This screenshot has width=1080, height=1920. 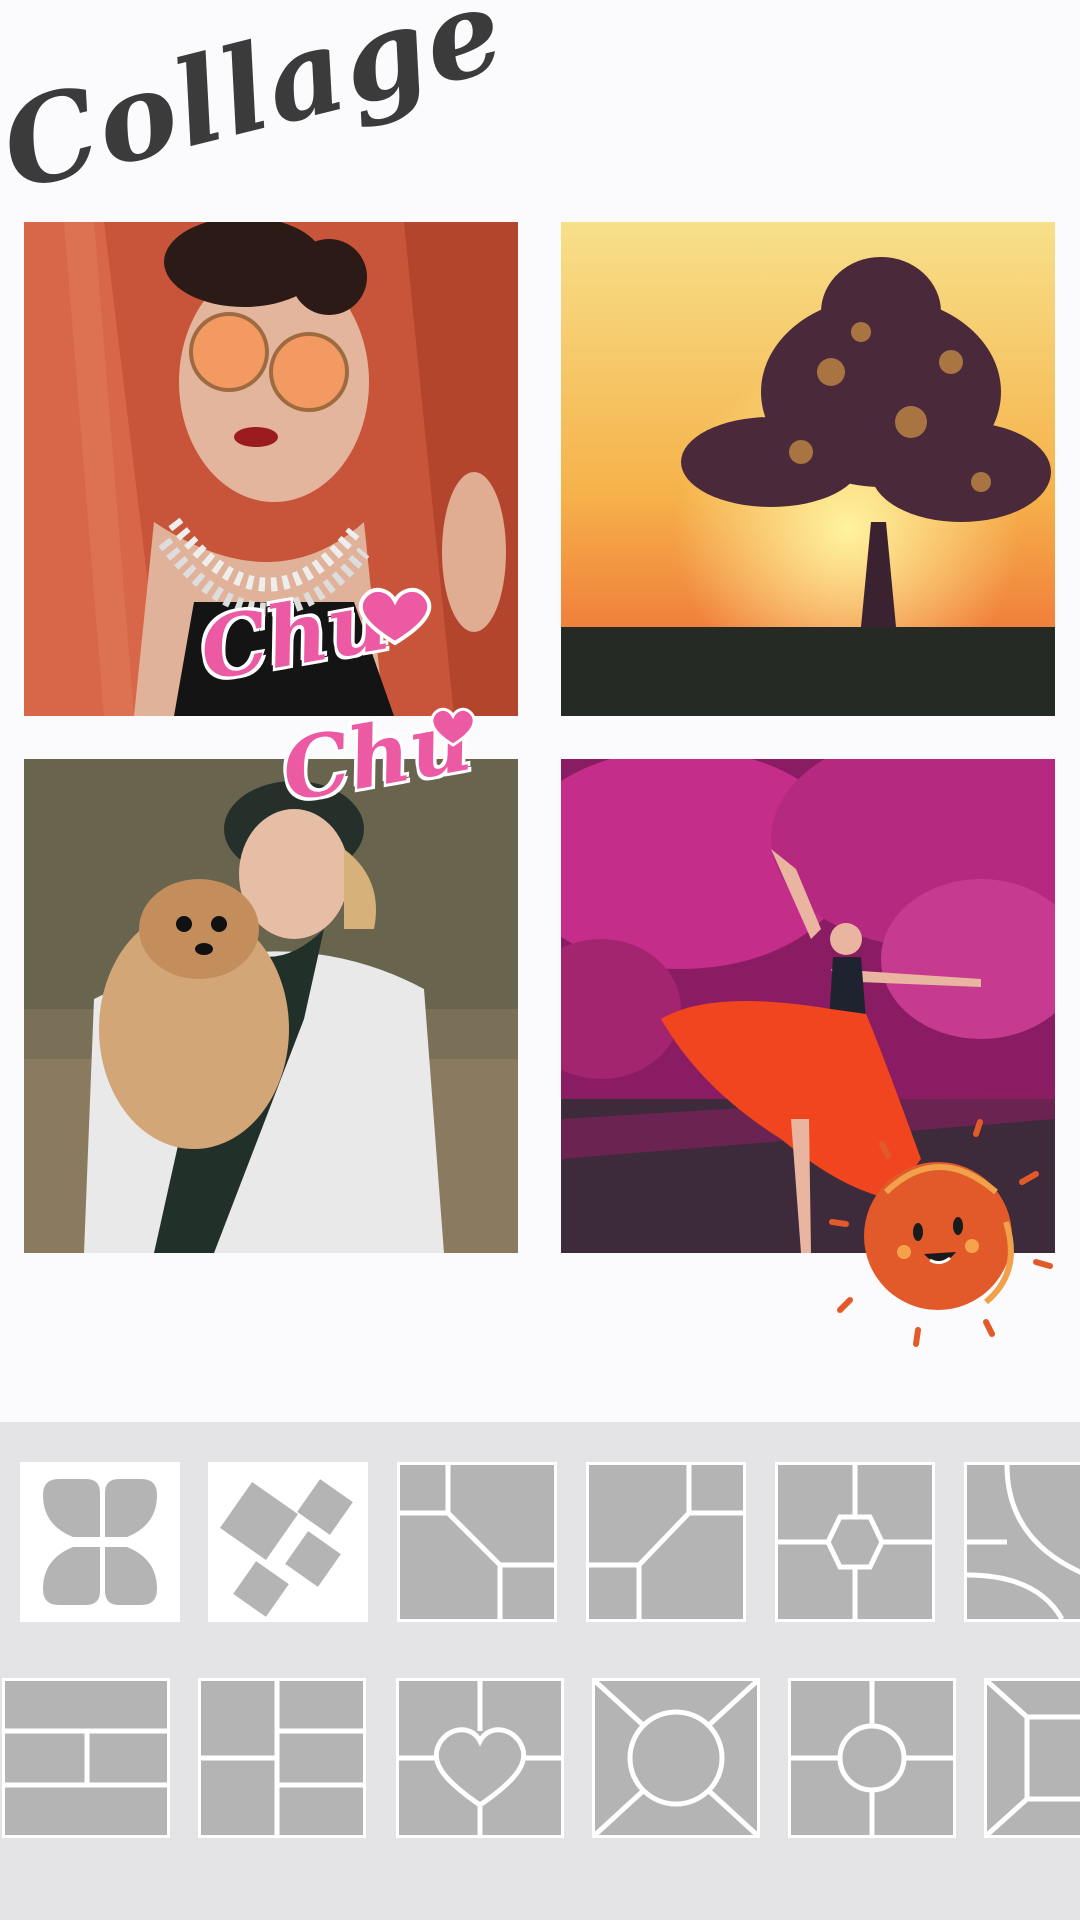 What do you see at coordinates (1022, 1542) in the screenshot?
I see `layout-quarter-arc` at bounding box center [1022, 1542].